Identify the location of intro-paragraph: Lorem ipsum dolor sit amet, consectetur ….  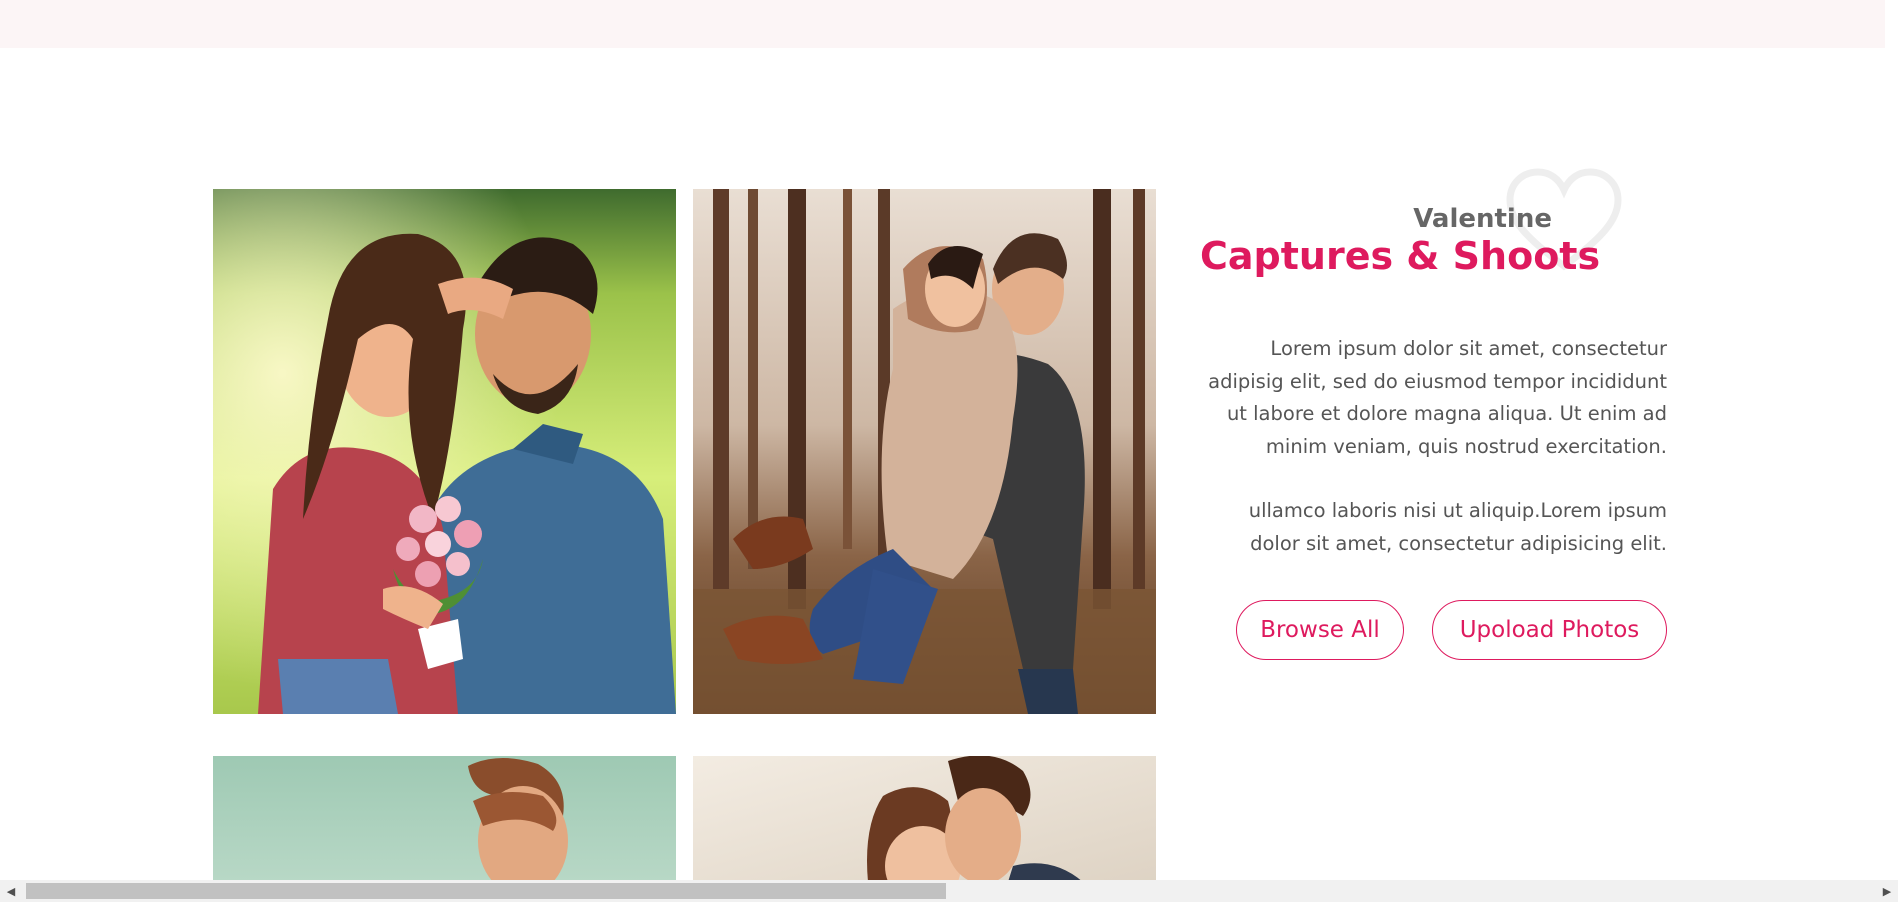
(1437, 397).